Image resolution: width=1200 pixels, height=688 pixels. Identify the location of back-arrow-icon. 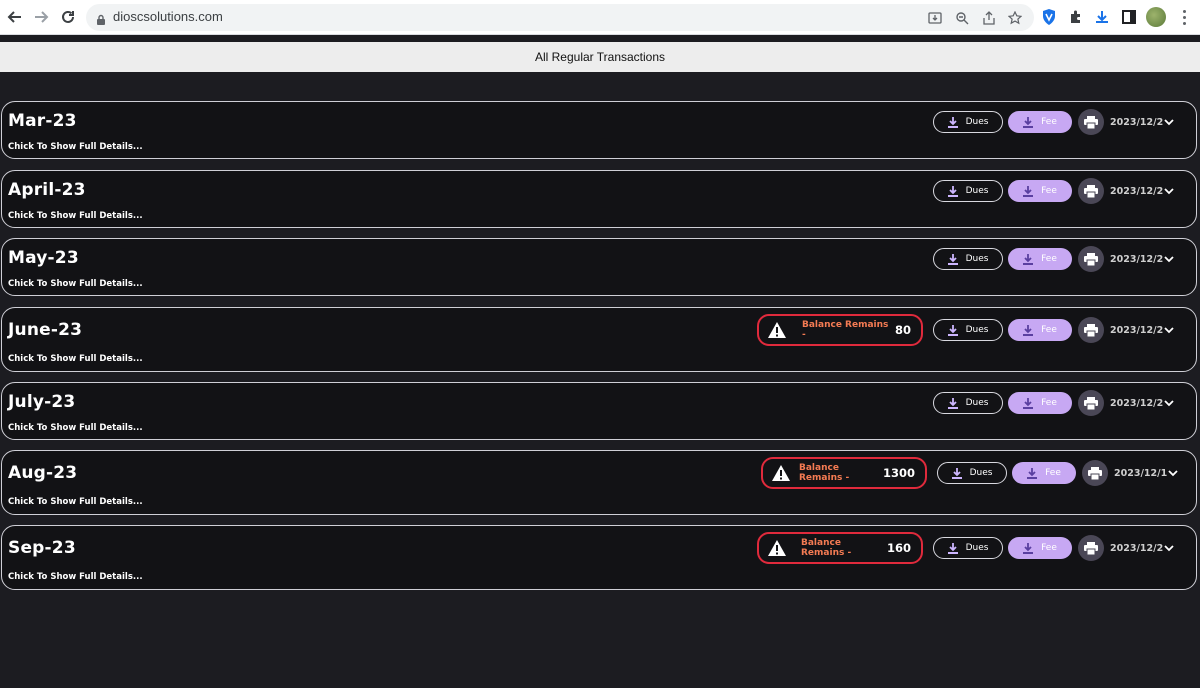
(15, 17).